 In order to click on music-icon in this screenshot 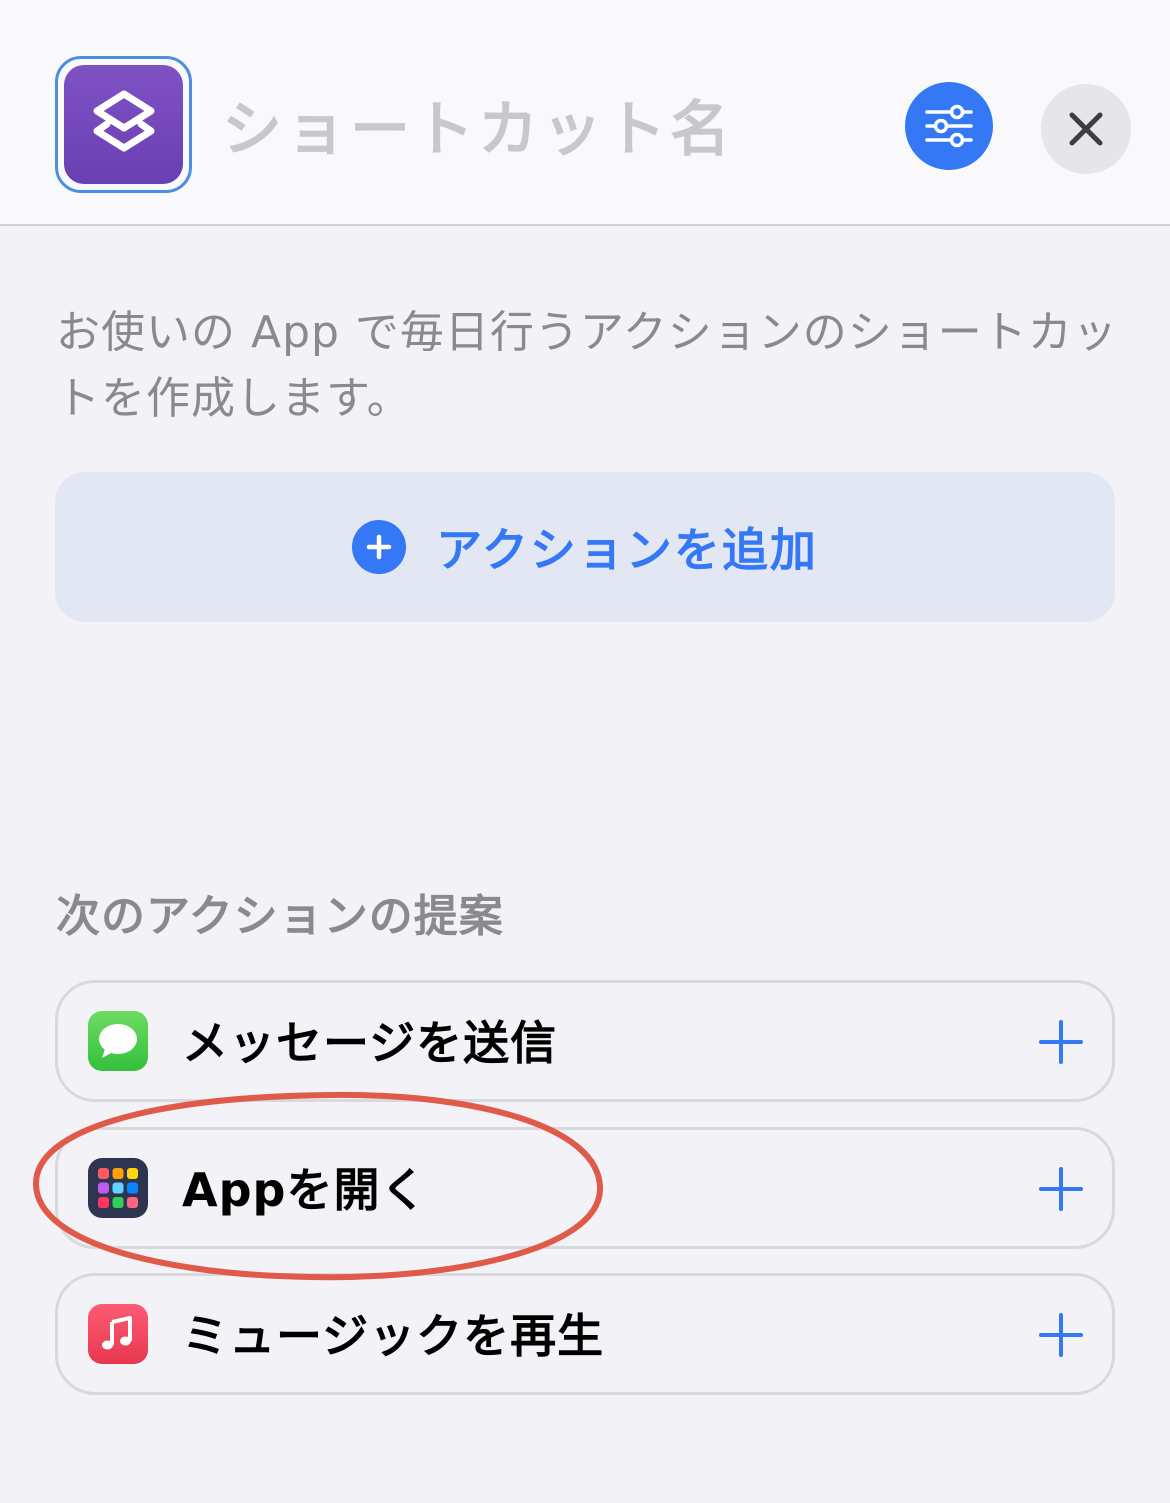, I will do `click(118, 1334)`.